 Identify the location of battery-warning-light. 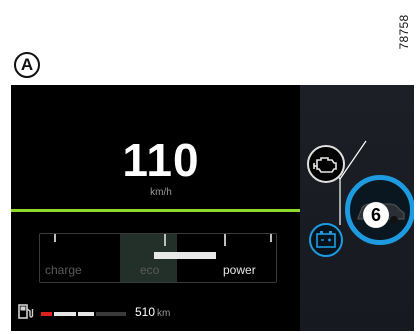
(326, 240).